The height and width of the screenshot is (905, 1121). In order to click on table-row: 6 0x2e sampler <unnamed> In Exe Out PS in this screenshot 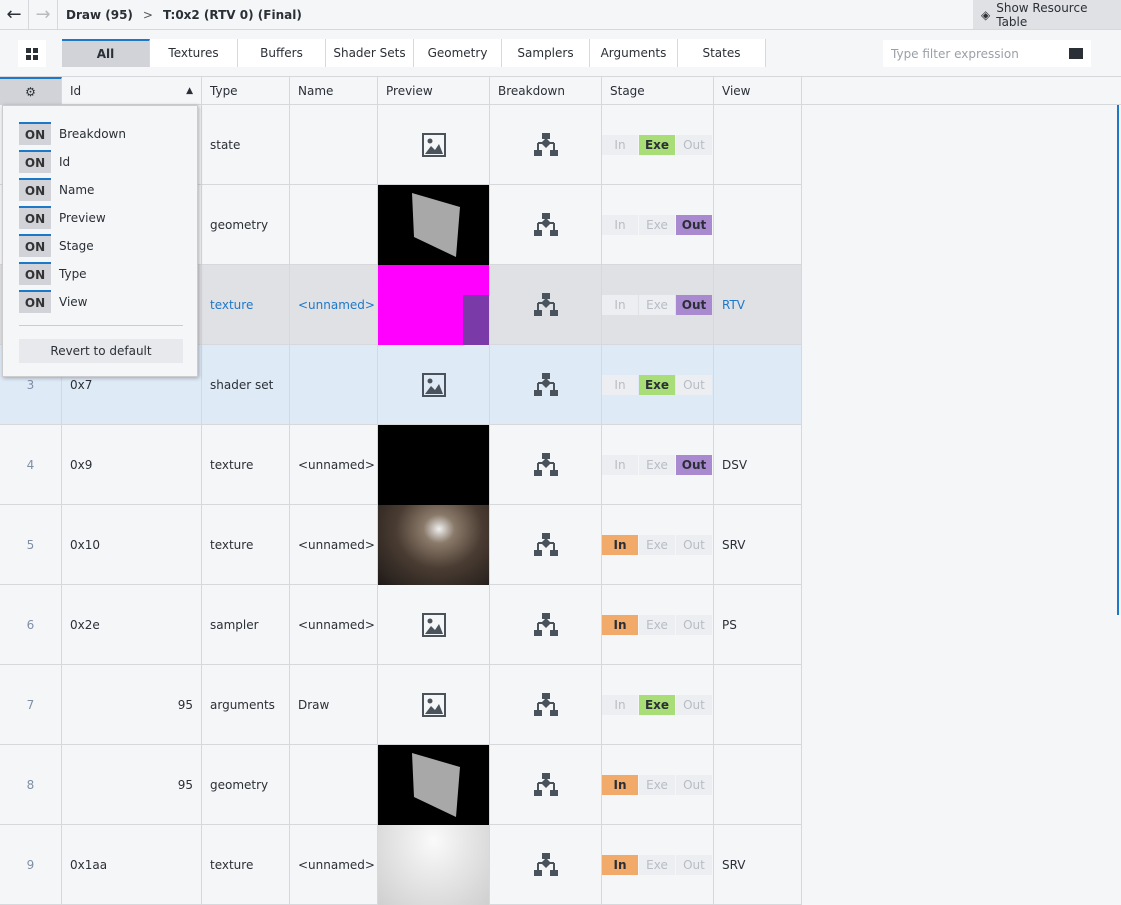, I will do `click(401, 625)`.